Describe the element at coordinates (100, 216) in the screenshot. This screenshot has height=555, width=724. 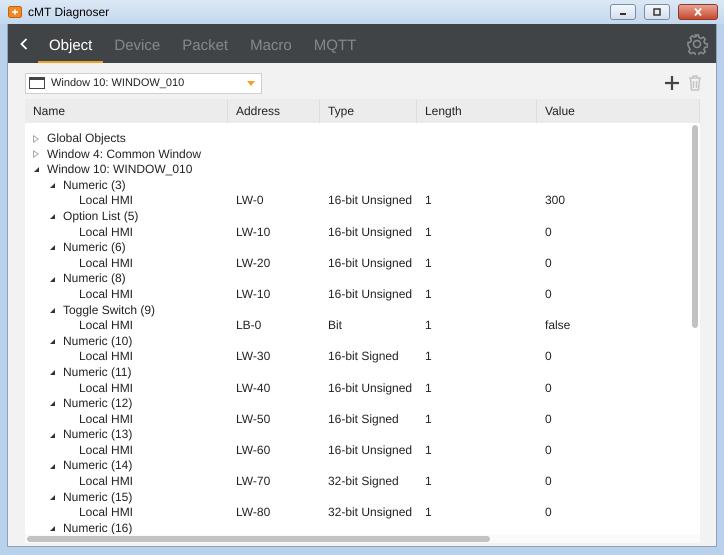
I see `tree-item: Option List (5)` at that location.